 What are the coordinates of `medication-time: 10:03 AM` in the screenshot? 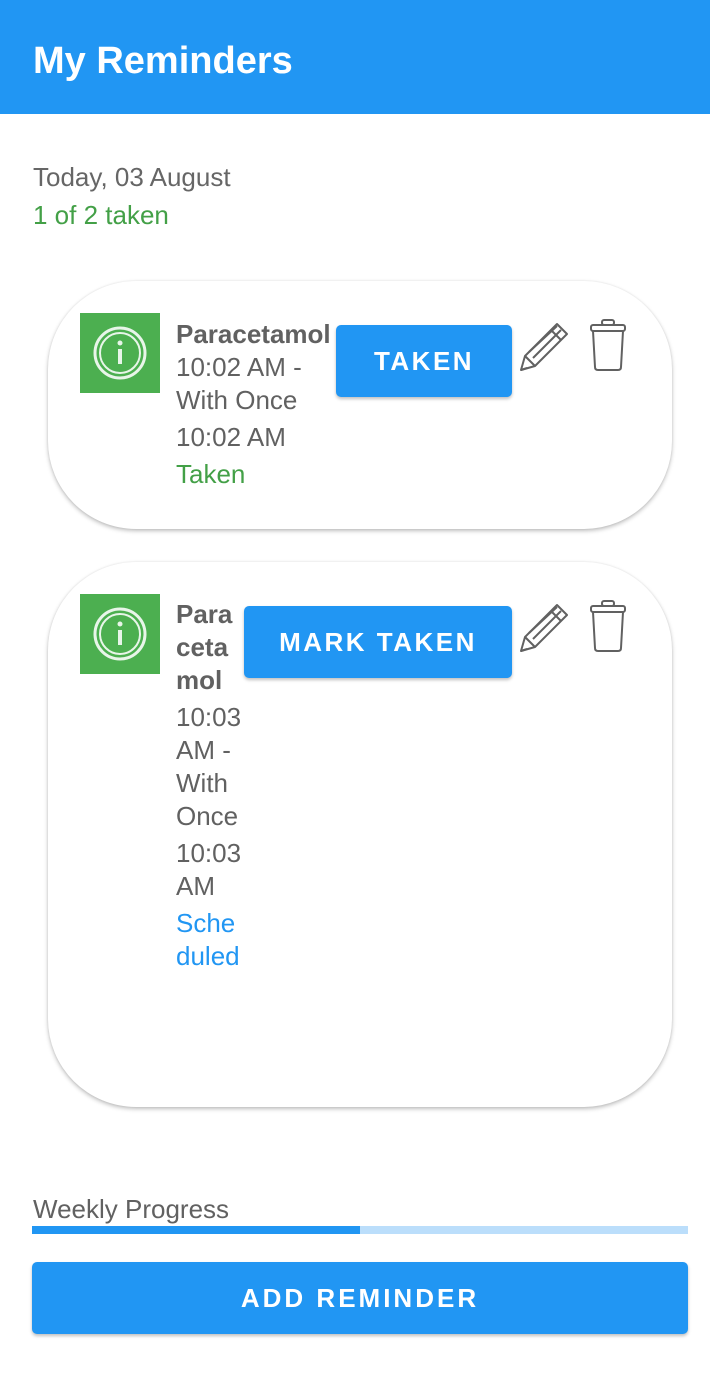 It's located at (209, 869).